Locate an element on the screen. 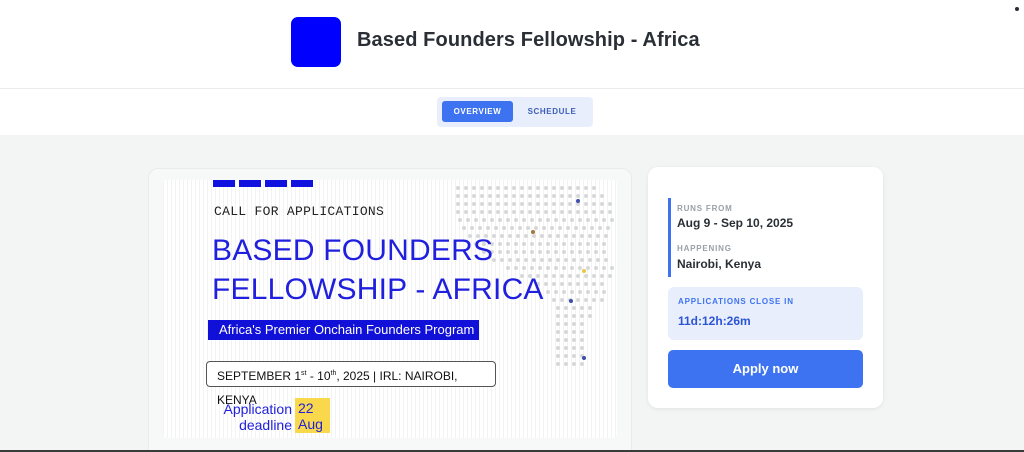  applications-close-label: APPLICATIONS CLOSE IN is located at coordinates (736, 301).